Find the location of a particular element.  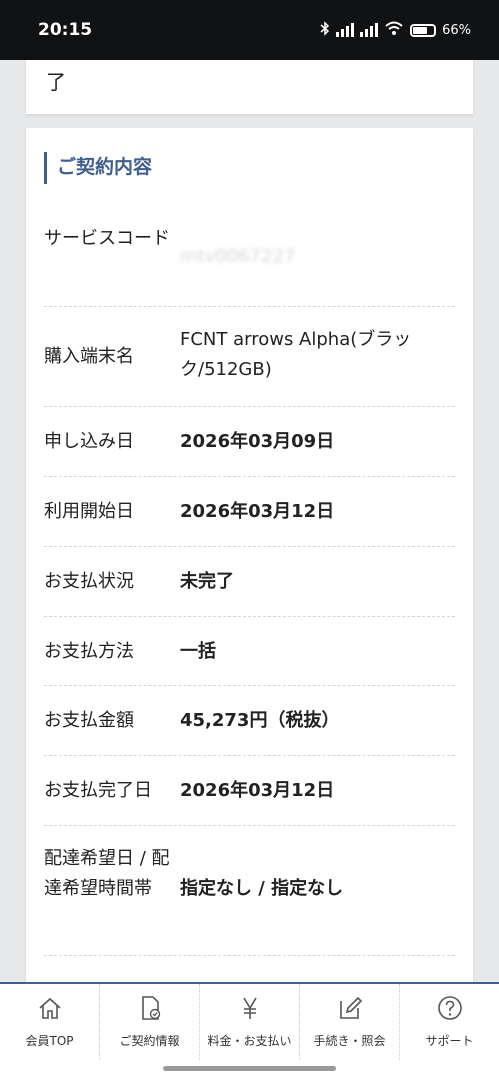

section-title: ご契約内容 is located at coordinates (98, 168).